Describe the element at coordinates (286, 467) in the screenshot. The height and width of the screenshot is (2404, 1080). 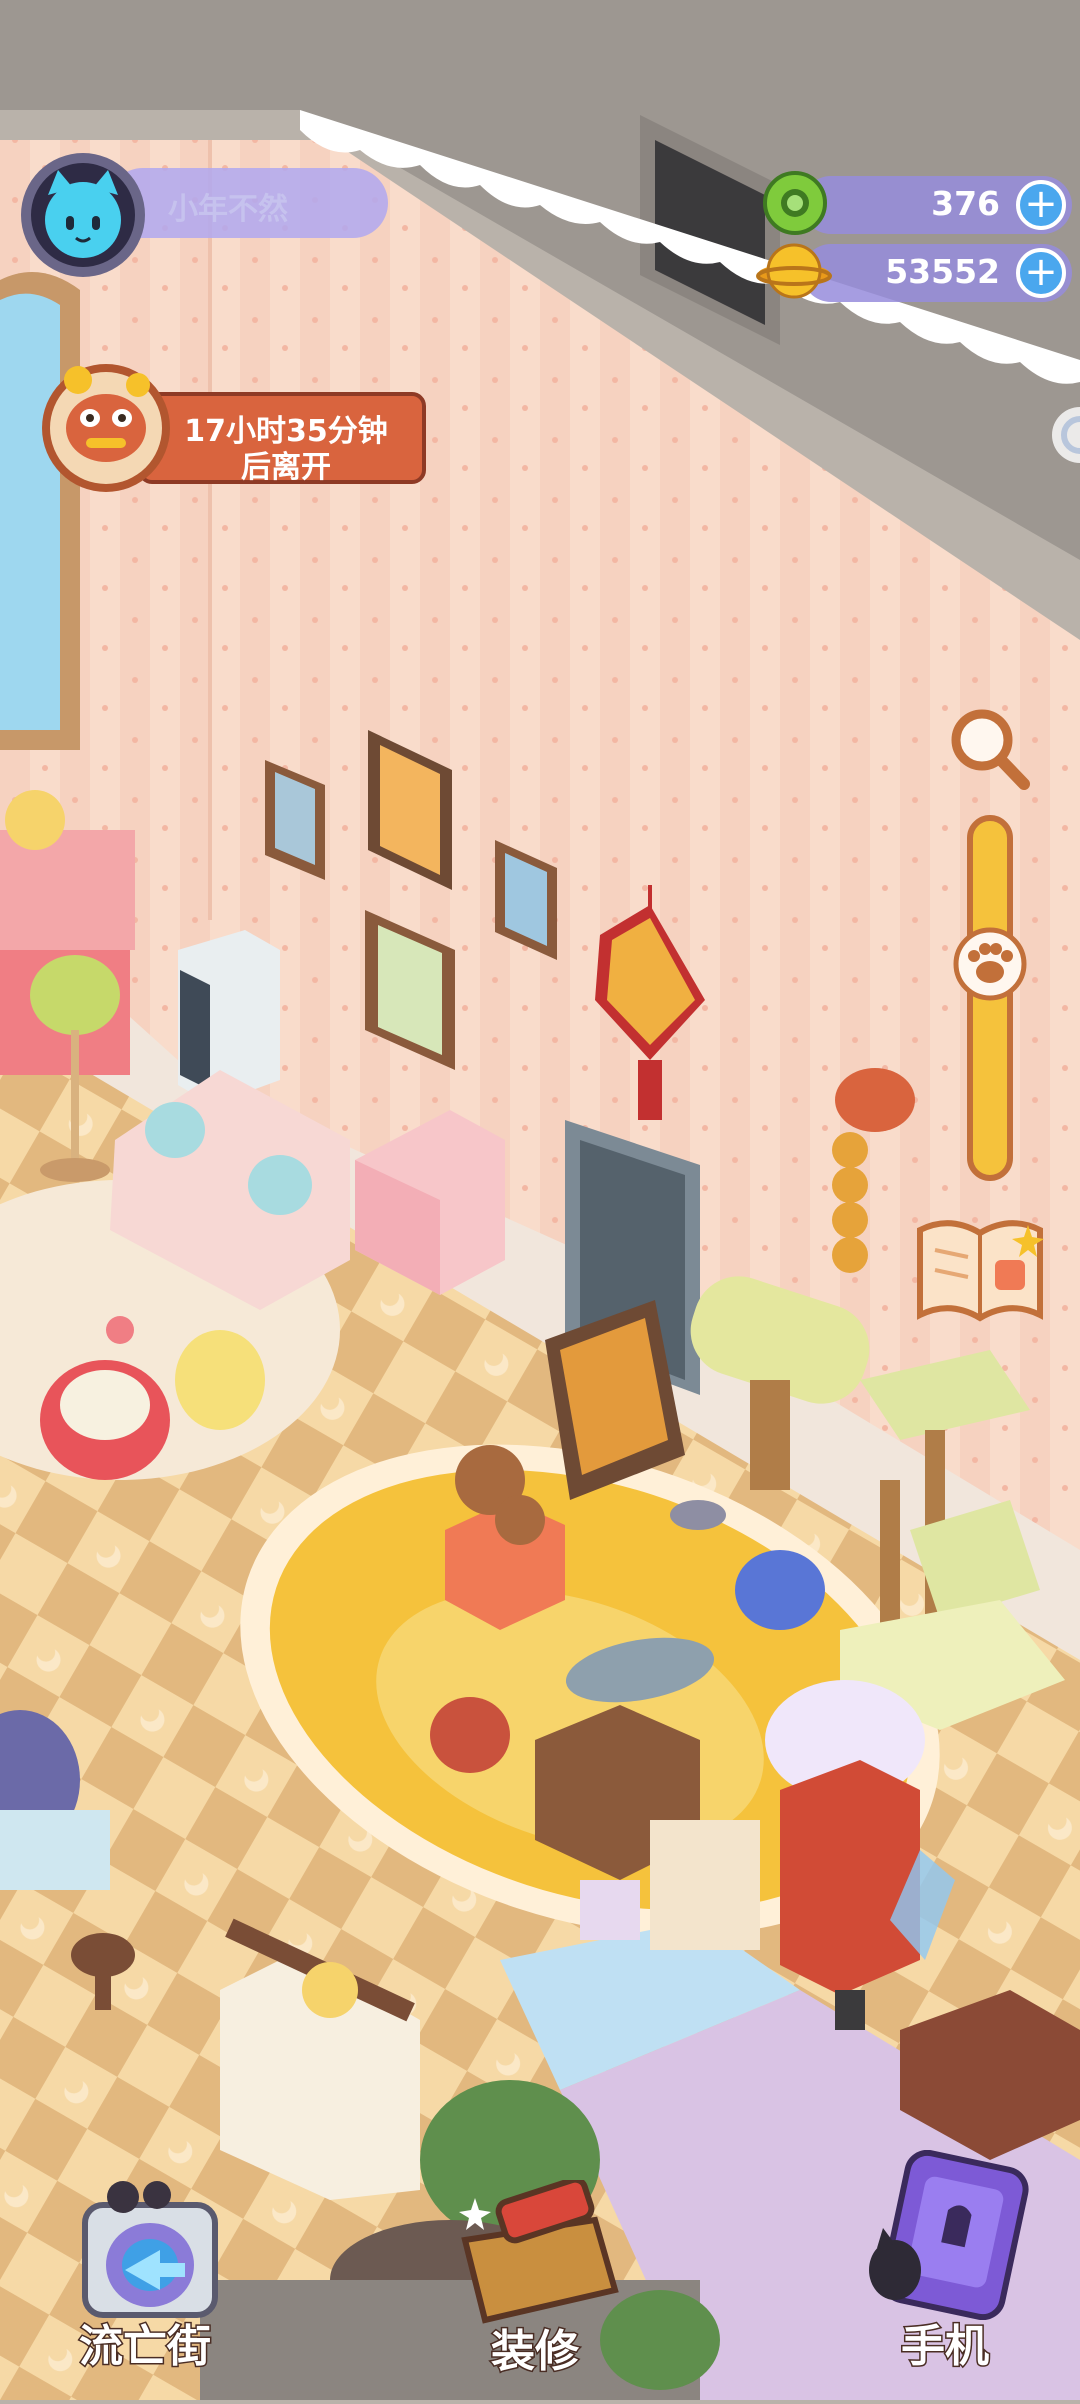
I see `timer-leave-text: 后离开` at that location.